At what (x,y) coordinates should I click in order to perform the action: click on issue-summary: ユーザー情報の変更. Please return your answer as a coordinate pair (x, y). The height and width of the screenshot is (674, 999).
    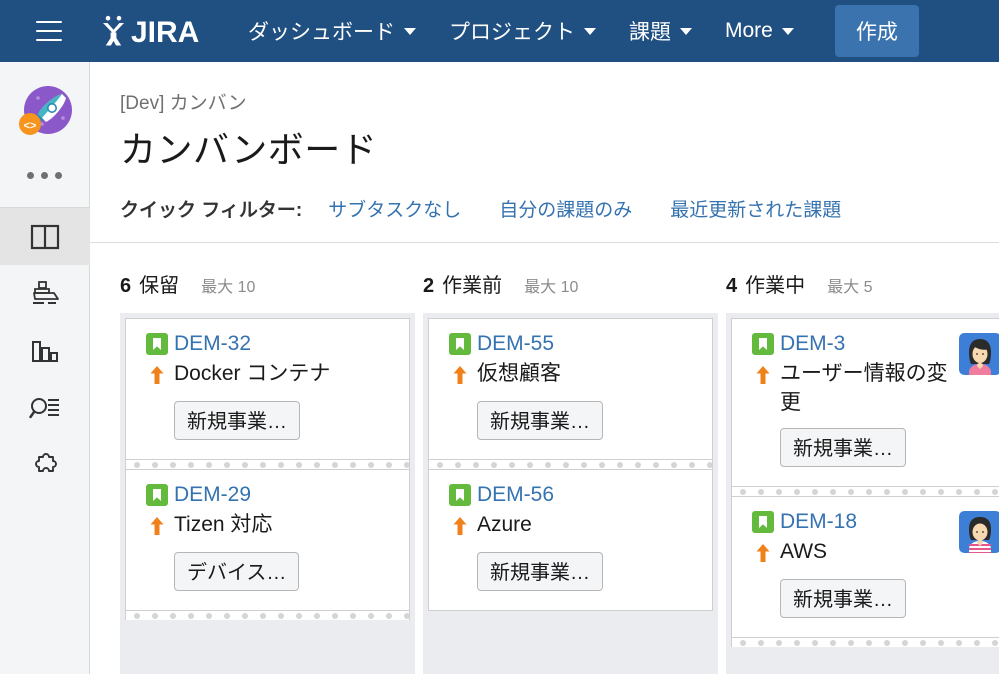
    Looking at the image, I should click on (864, 388).